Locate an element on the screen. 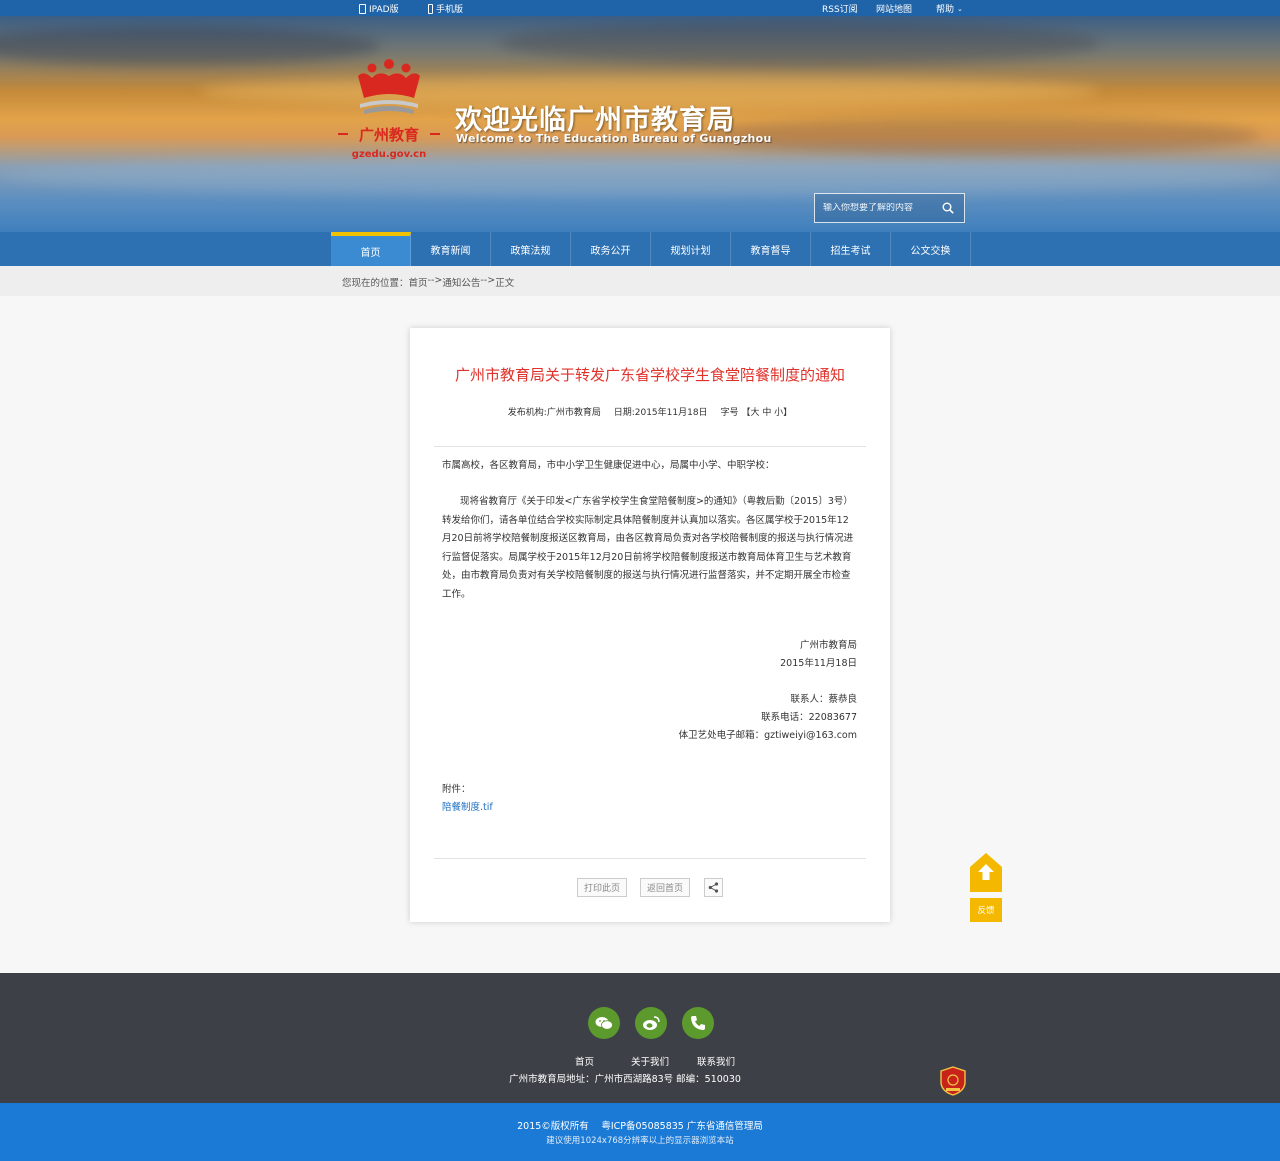 The height and width of the screenshot is (1161, 1280). wechat-icon is located at coordinates (604, 1023).